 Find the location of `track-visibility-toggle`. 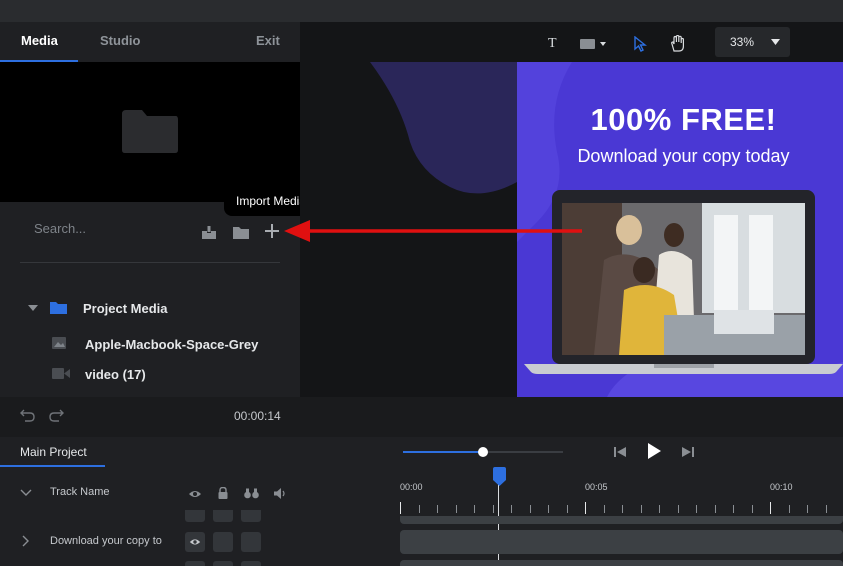

track-visibility-toggle is located at coordinates (195, 542).